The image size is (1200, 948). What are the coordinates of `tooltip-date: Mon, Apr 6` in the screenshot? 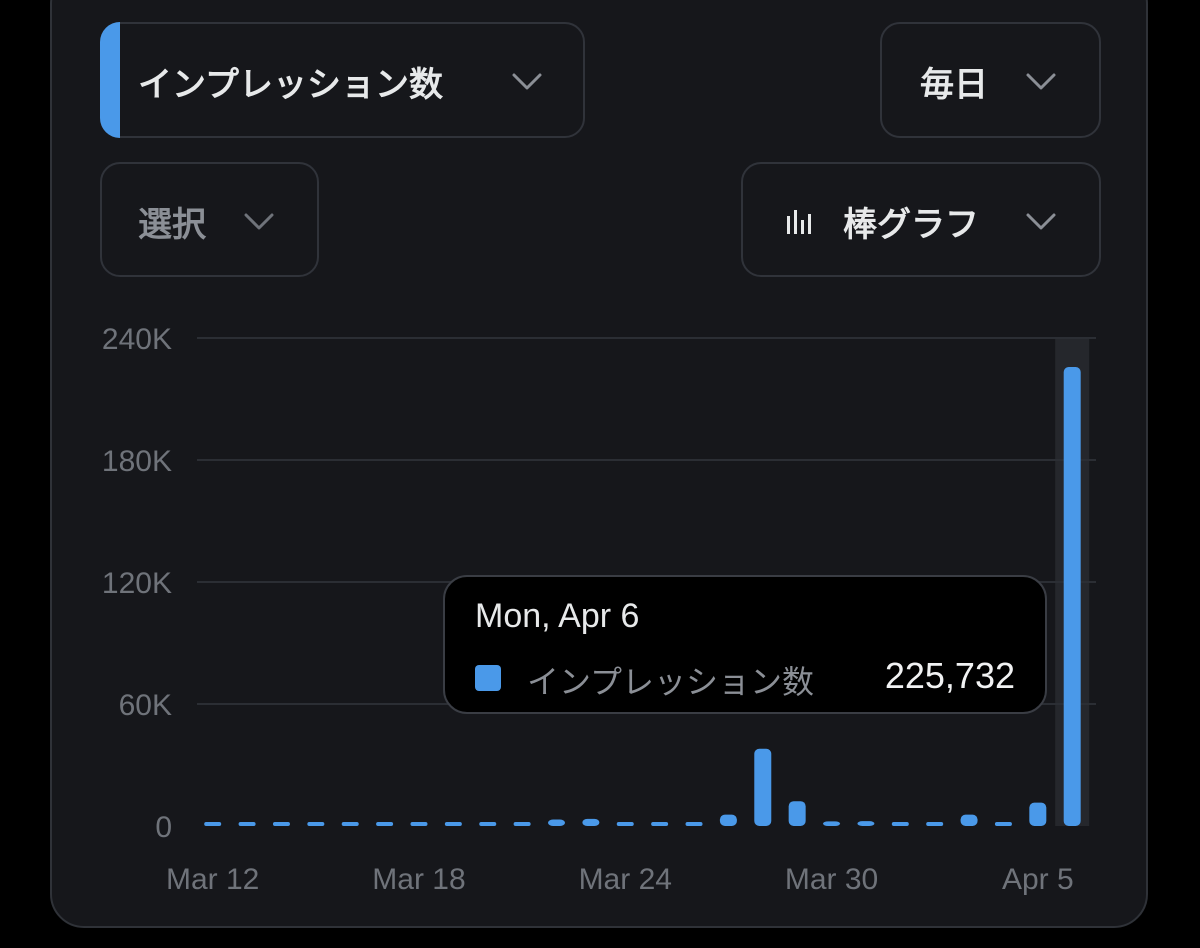 It's located at (557, 616).